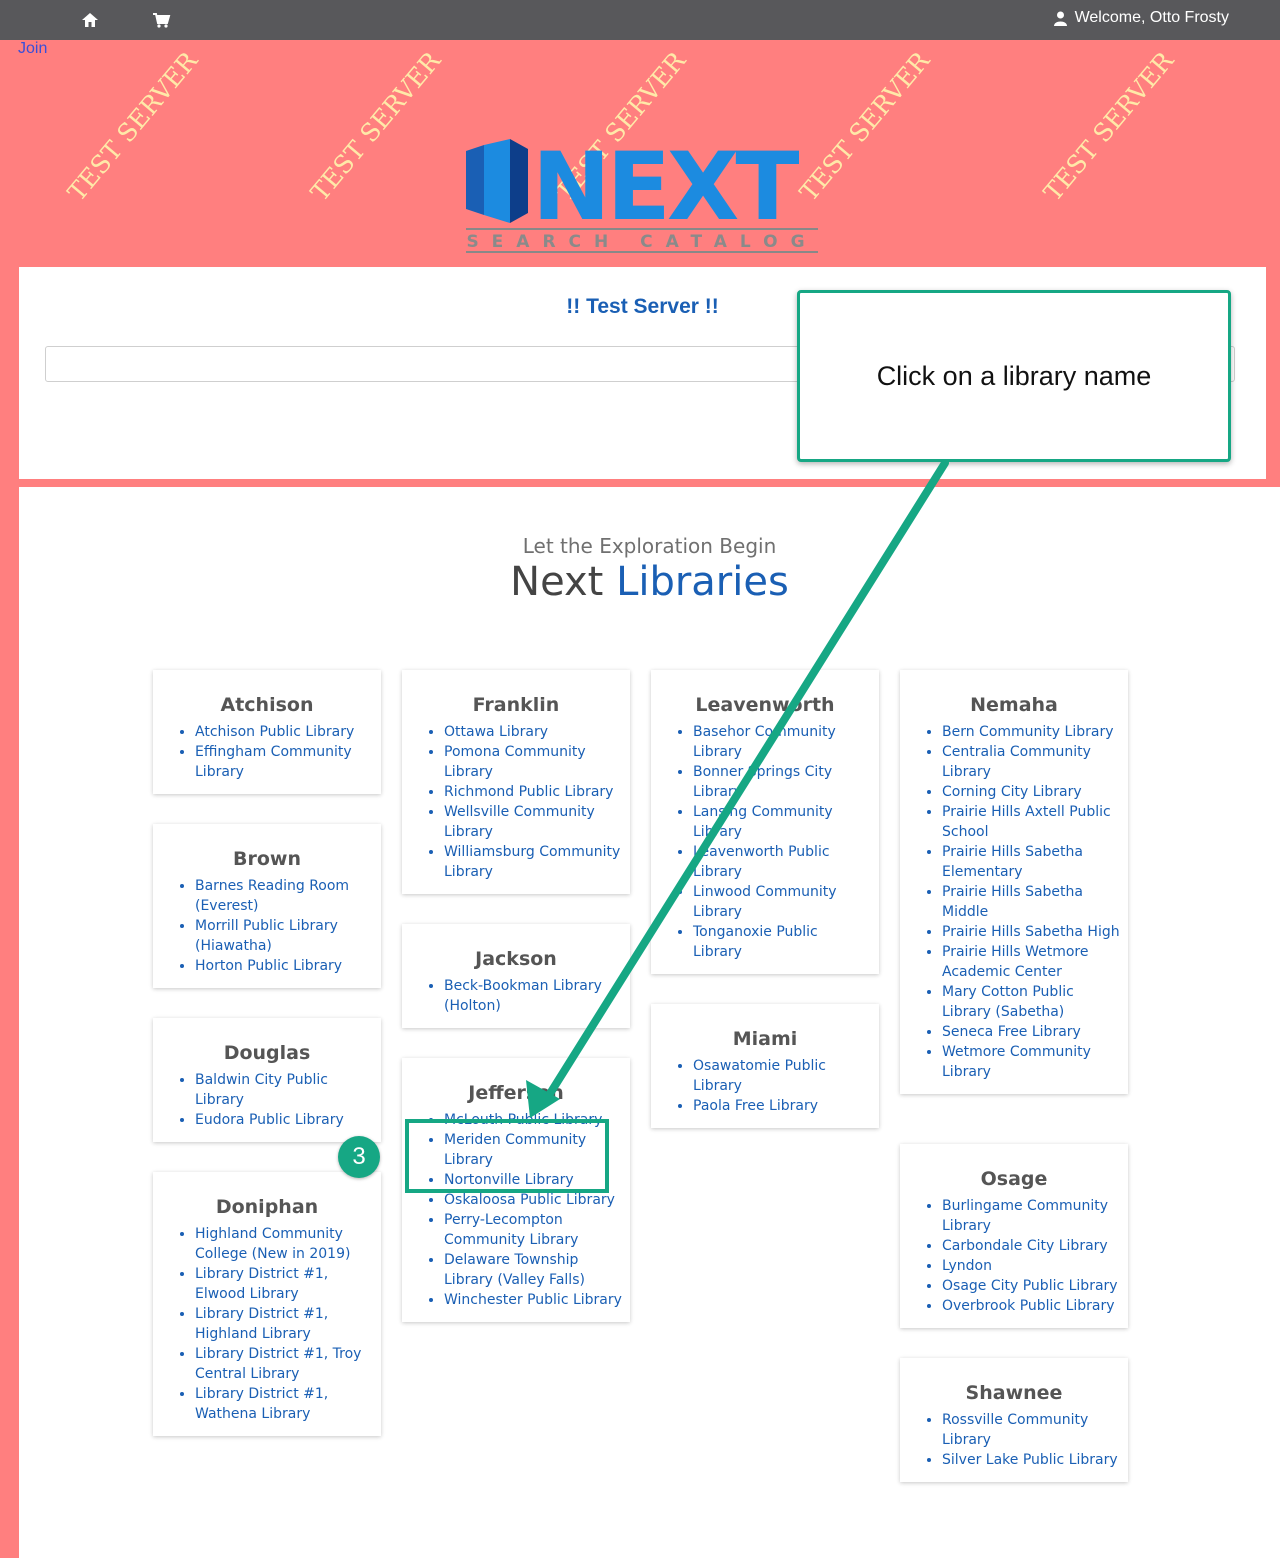  What do you see at coordinates (1027, 732) in the screenshot?
I see `library-link: Bern Community Library` at bounding box center [1027, 732].